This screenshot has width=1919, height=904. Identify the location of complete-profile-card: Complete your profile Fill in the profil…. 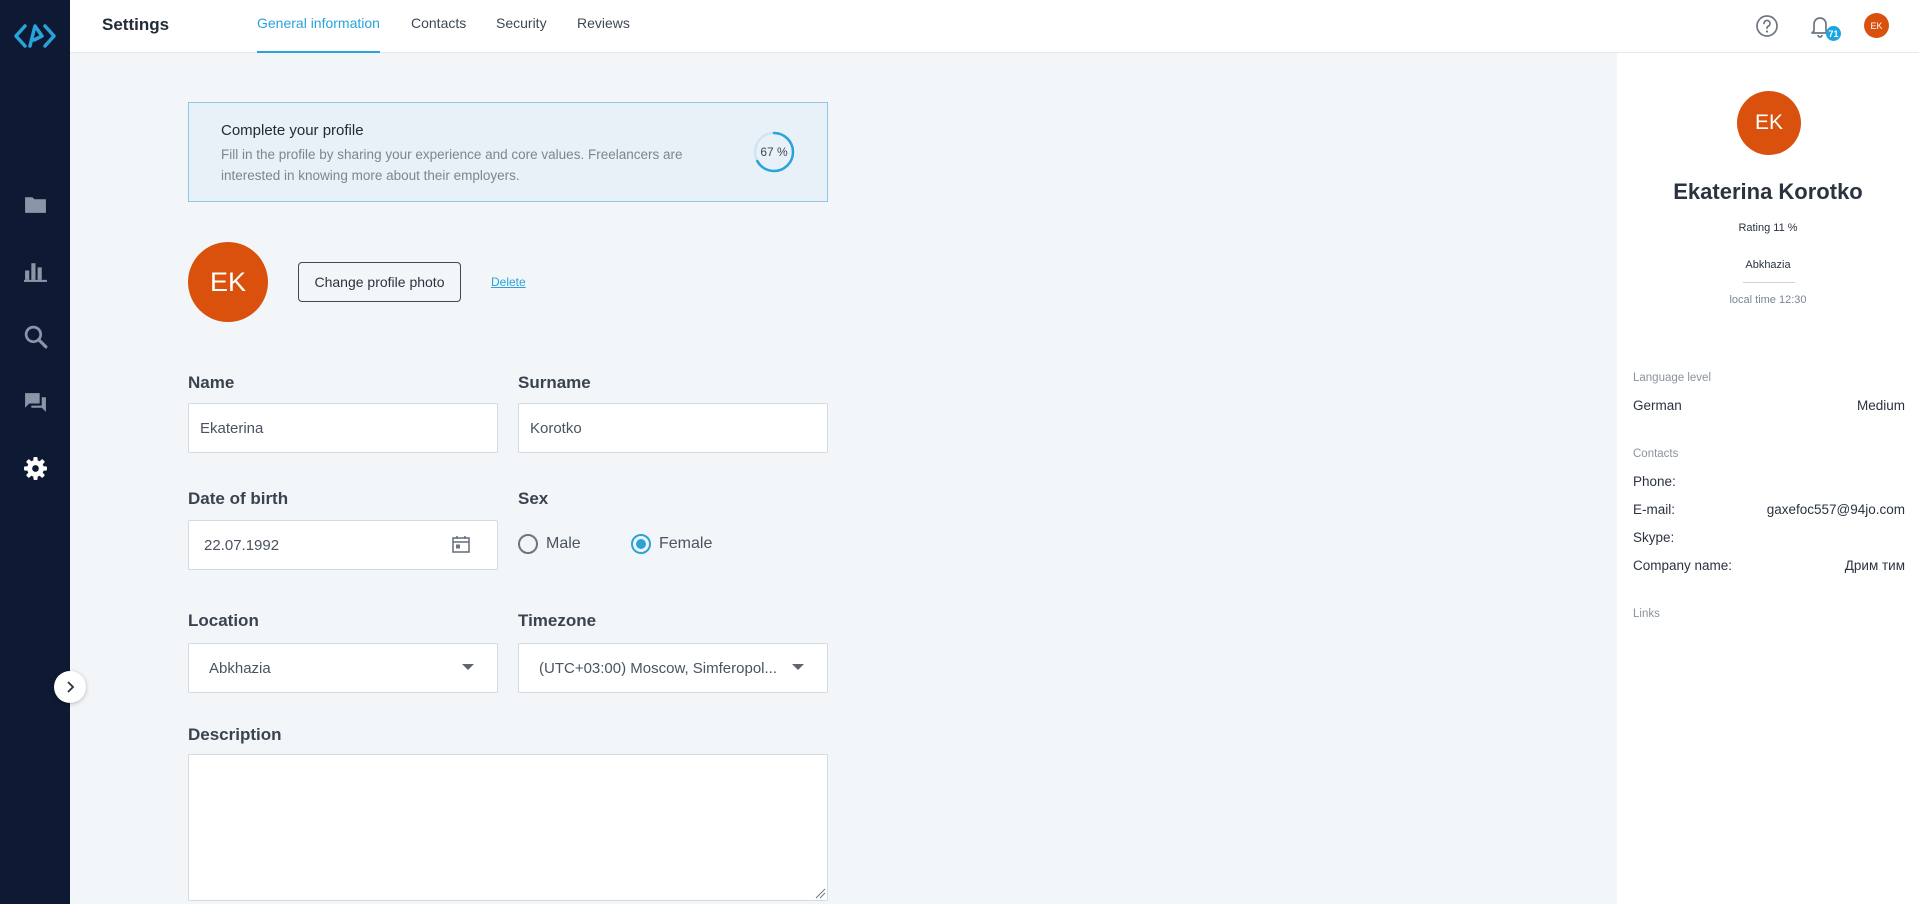
(508, 152).